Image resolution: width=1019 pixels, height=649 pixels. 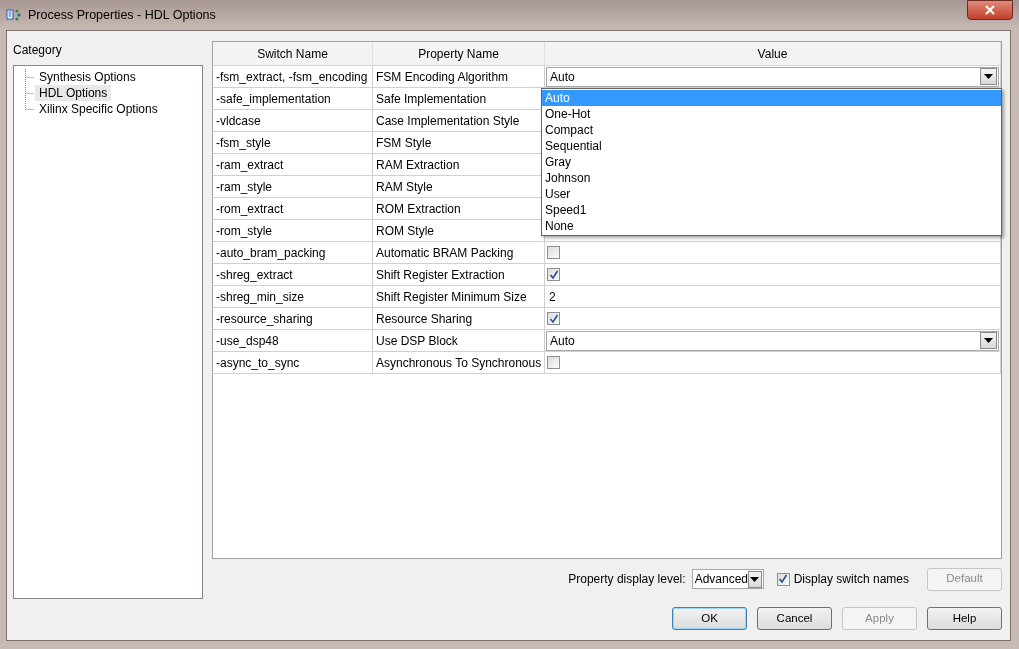 What do you see at coordinates (459, 253) in the screenshot?
I see `table-cell: Automatic BRAM Packing` at bounding box center [459, 253].